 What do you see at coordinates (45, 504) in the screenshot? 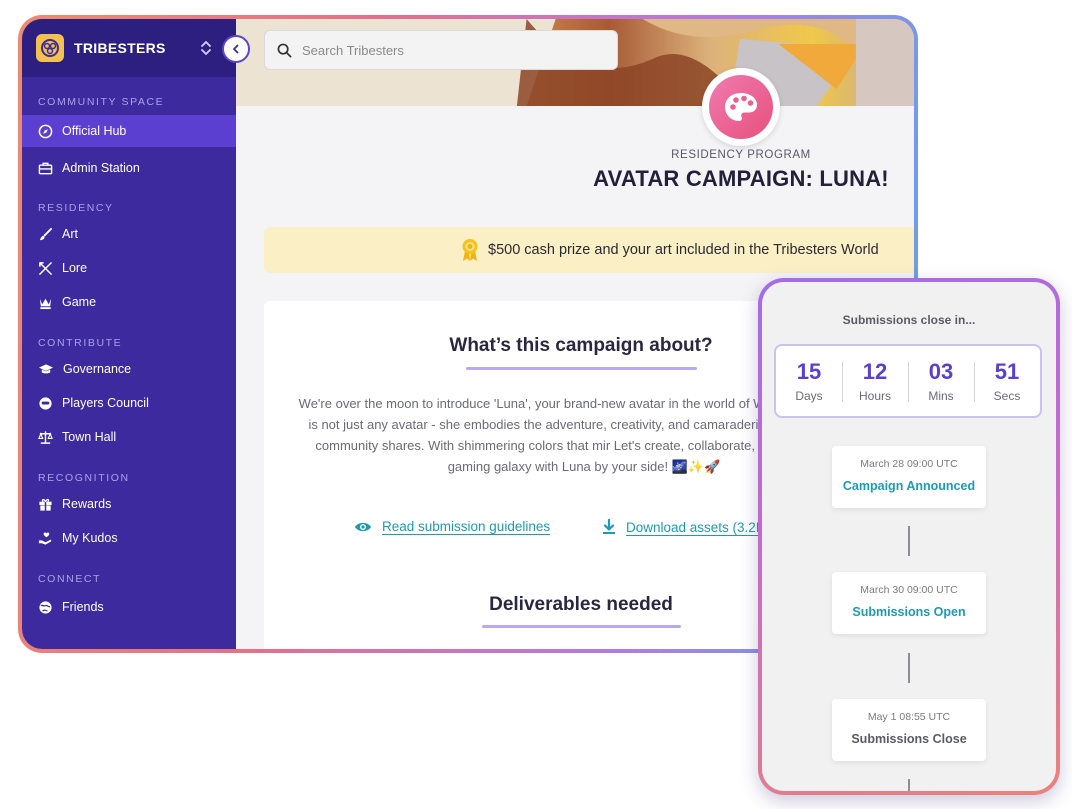
I see `gift-icon` at bounding box center [45, 504].